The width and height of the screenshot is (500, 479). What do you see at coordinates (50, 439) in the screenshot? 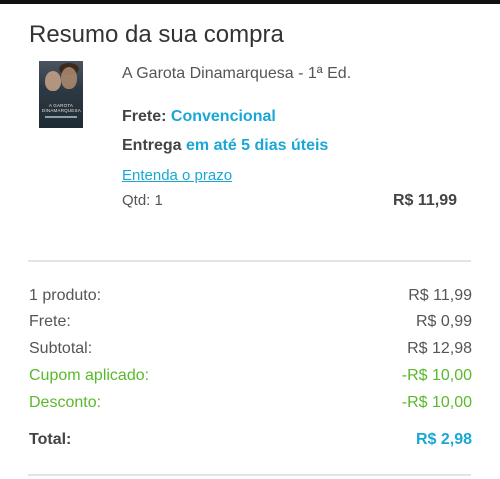
I see `total-label: Total:` at bounding box center [50, 439].